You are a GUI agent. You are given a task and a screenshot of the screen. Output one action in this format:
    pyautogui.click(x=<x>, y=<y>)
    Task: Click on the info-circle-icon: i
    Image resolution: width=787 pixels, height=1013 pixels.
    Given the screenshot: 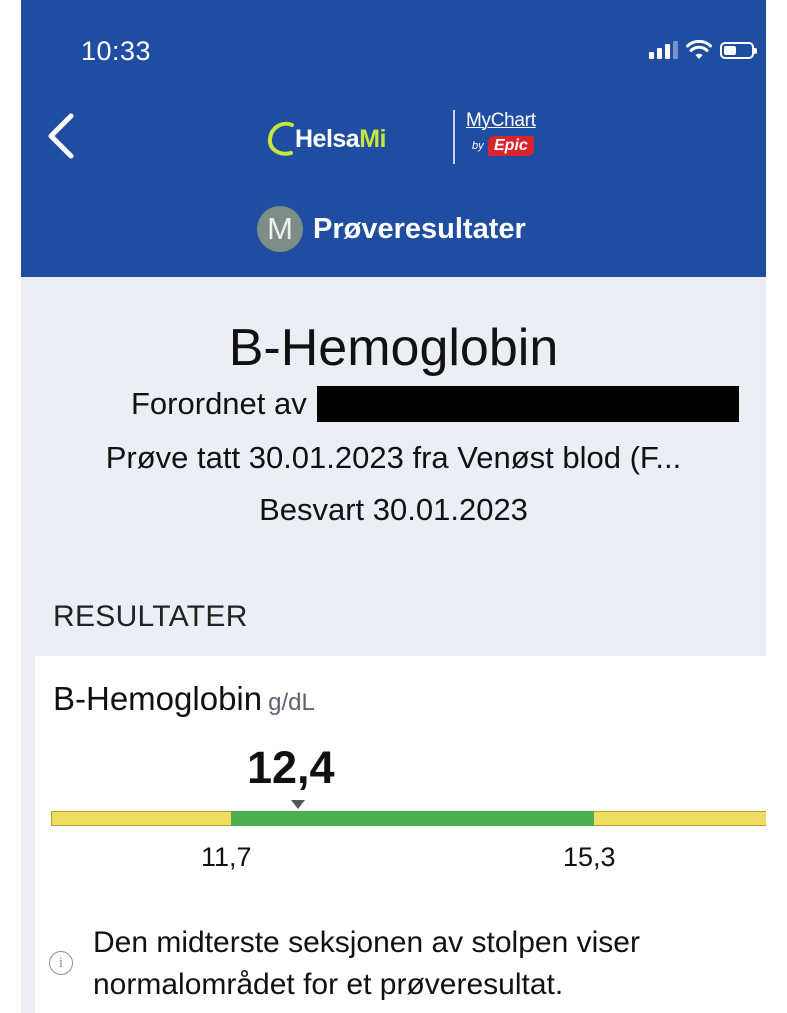 What is the action you would take?
    pyautogui.click(x=61, y=963)
    